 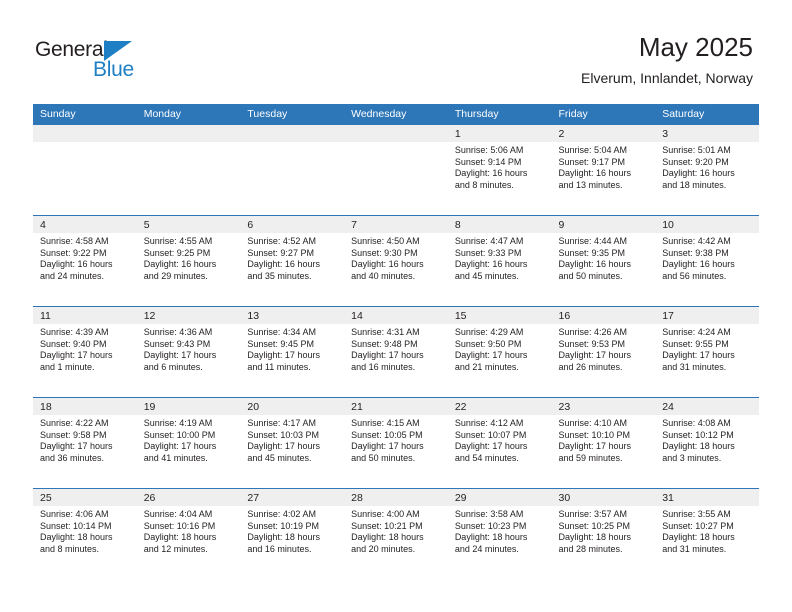 I want to click on day-detail-line: Sunset: 9:58 PM, so click(x=73, y=434).